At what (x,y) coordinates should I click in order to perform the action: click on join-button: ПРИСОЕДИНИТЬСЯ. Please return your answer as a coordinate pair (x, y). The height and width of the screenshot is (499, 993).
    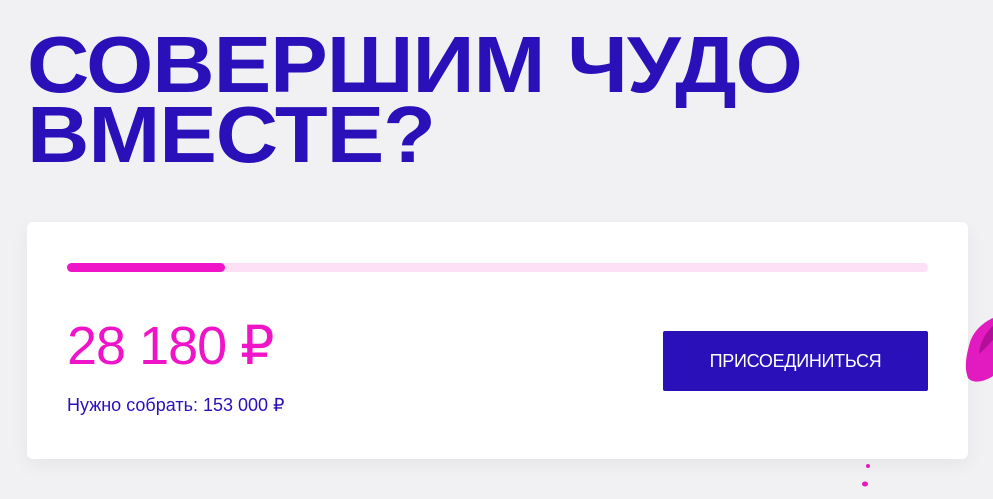
    Looking at the image, I should click on (795, 361).